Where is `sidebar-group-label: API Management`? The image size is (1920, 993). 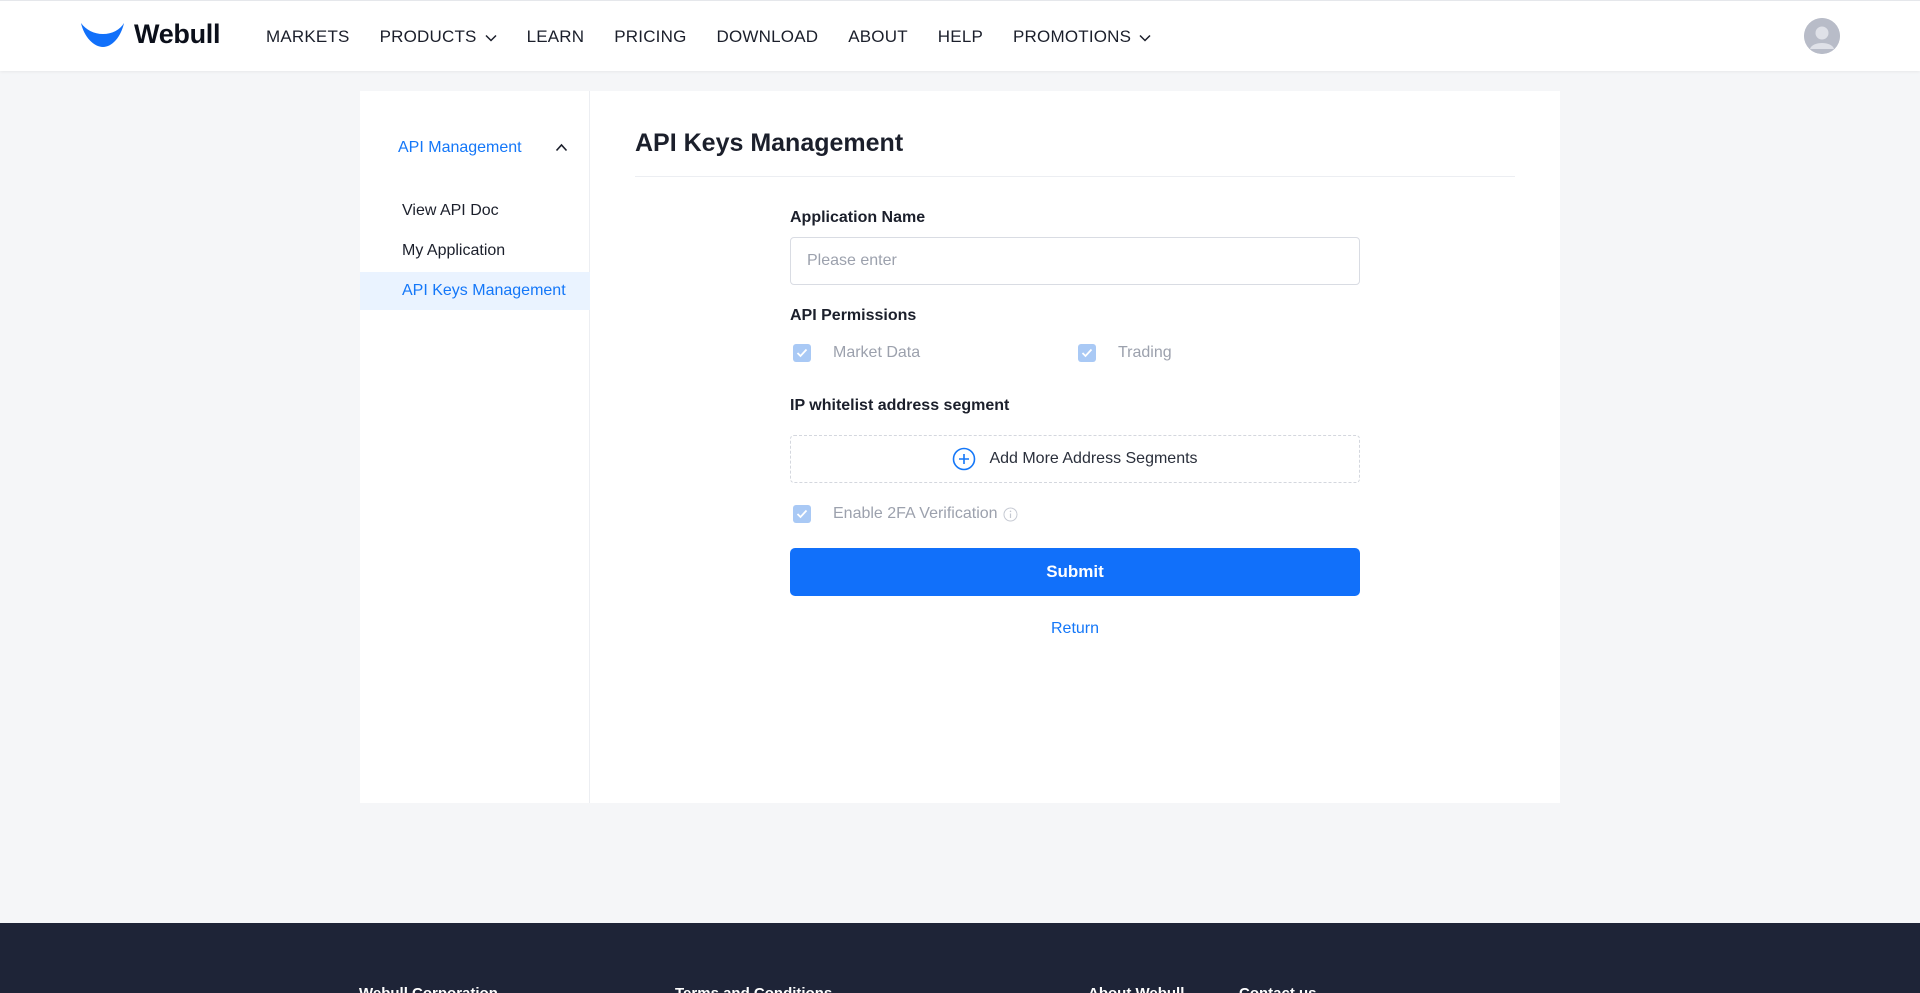 sidebar-group-label: API Management is located at coordinates (460, 147).